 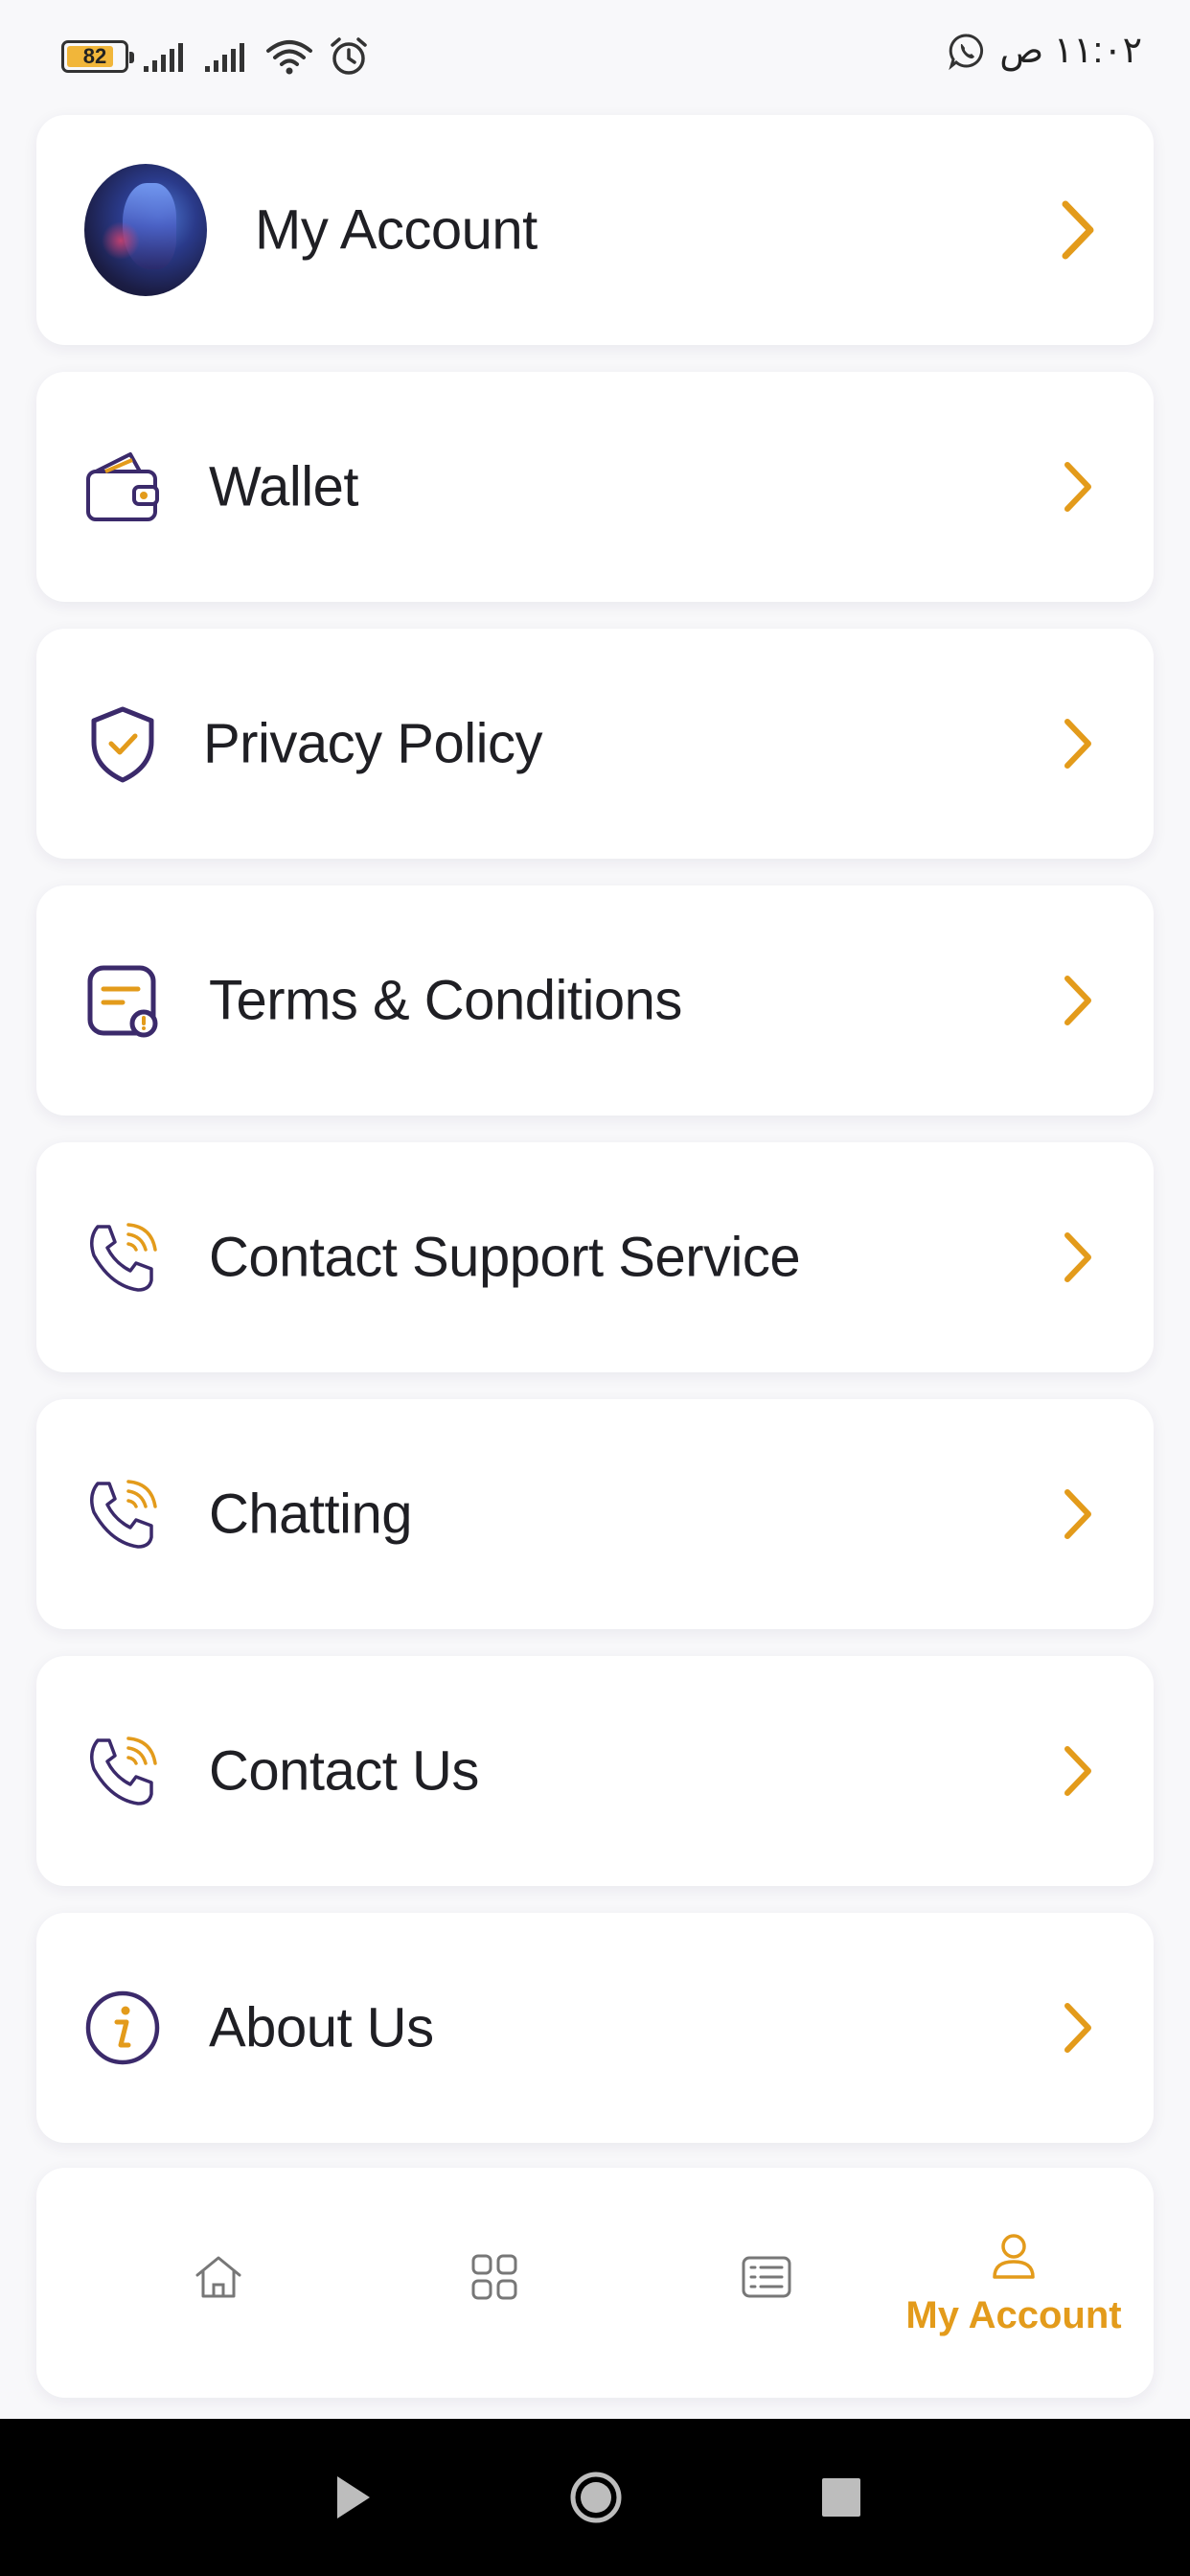 I want to click on menu-item-label: Privacy Policy, so click(x=373, y=743).